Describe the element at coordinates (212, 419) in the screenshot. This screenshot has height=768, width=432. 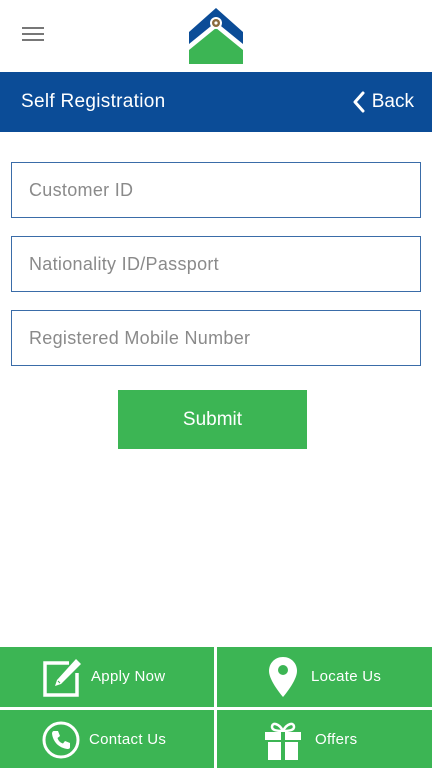
I see `submit-button: Submit` at that location.